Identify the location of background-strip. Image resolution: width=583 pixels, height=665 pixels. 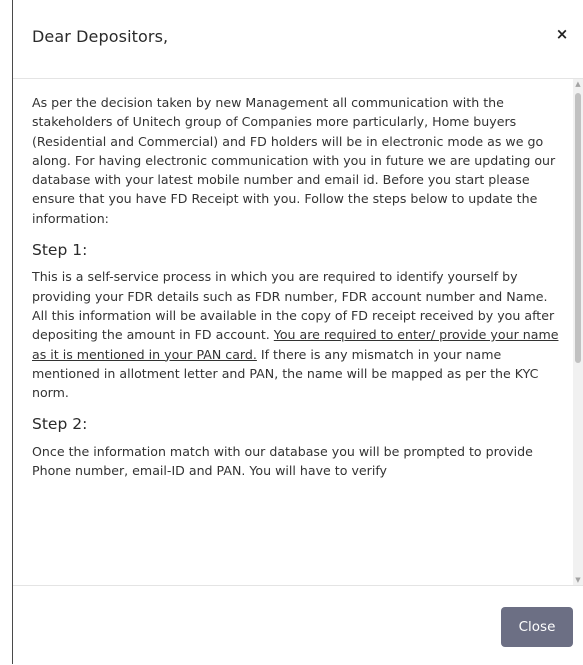
(6, 332).